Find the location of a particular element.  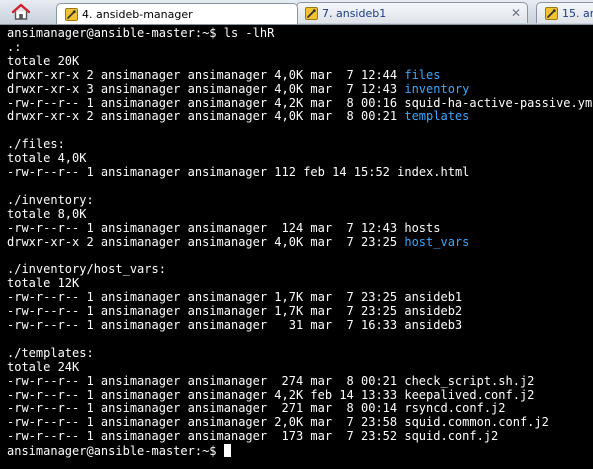

file-name: squid-ha-active-passive.yml is located at coordinates (498, 103).